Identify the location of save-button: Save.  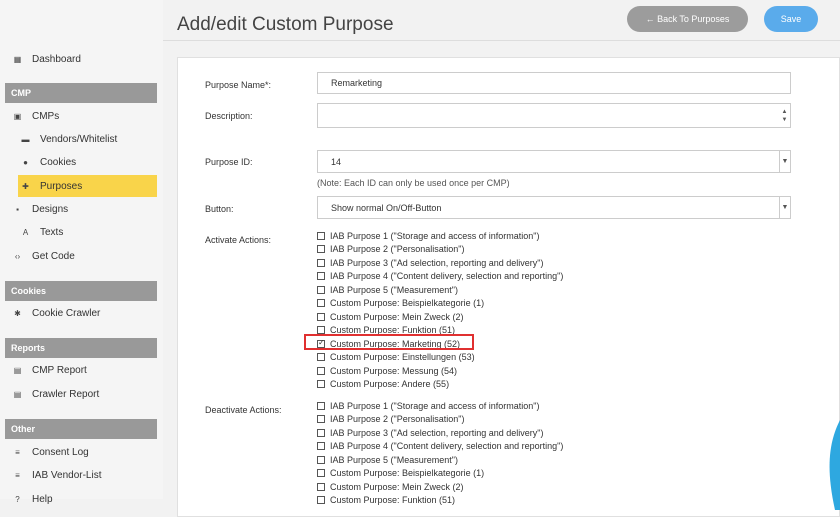
(791, 19).